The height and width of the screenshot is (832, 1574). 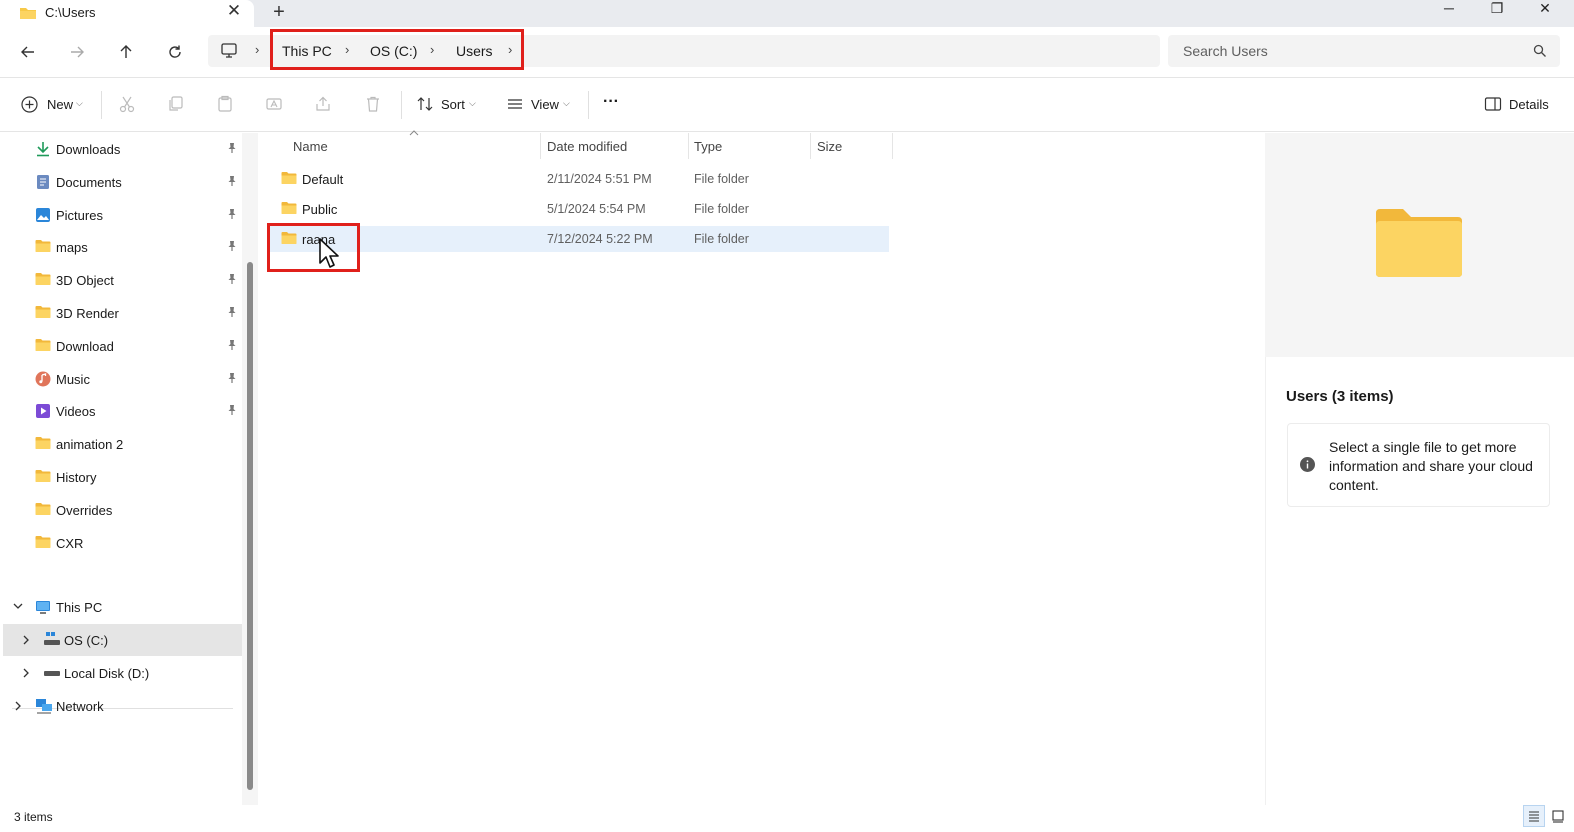 I want to click on sidebar-item-animation-2: animation 2, so click(x=121, y=444).